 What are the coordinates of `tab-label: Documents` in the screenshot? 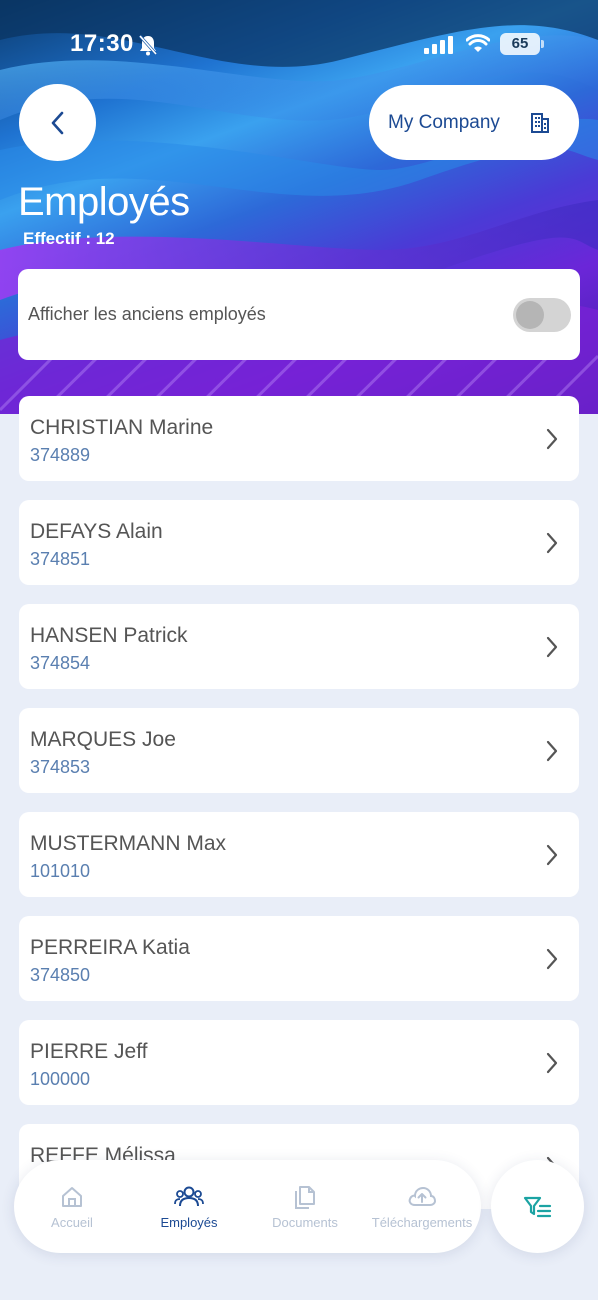 It's located at (305, 1222).